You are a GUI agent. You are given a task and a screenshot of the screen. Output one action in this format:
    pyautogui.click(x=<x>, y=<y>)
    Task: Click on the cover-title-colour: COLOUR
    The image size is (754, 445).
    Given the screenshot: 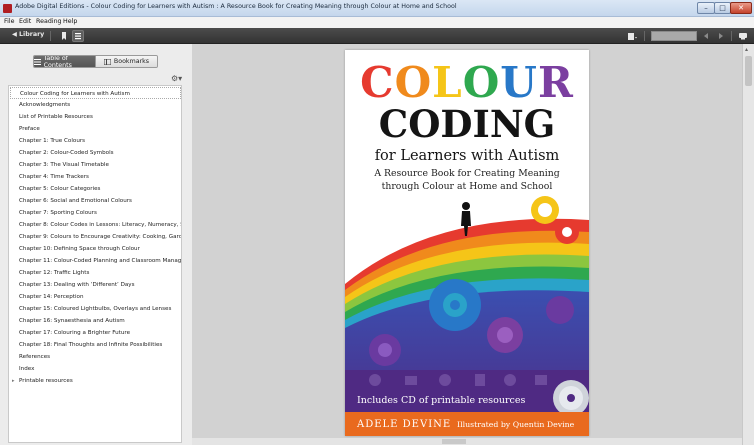 What is the action you would take?
    pyautogui.click(x=467, y=83)
    